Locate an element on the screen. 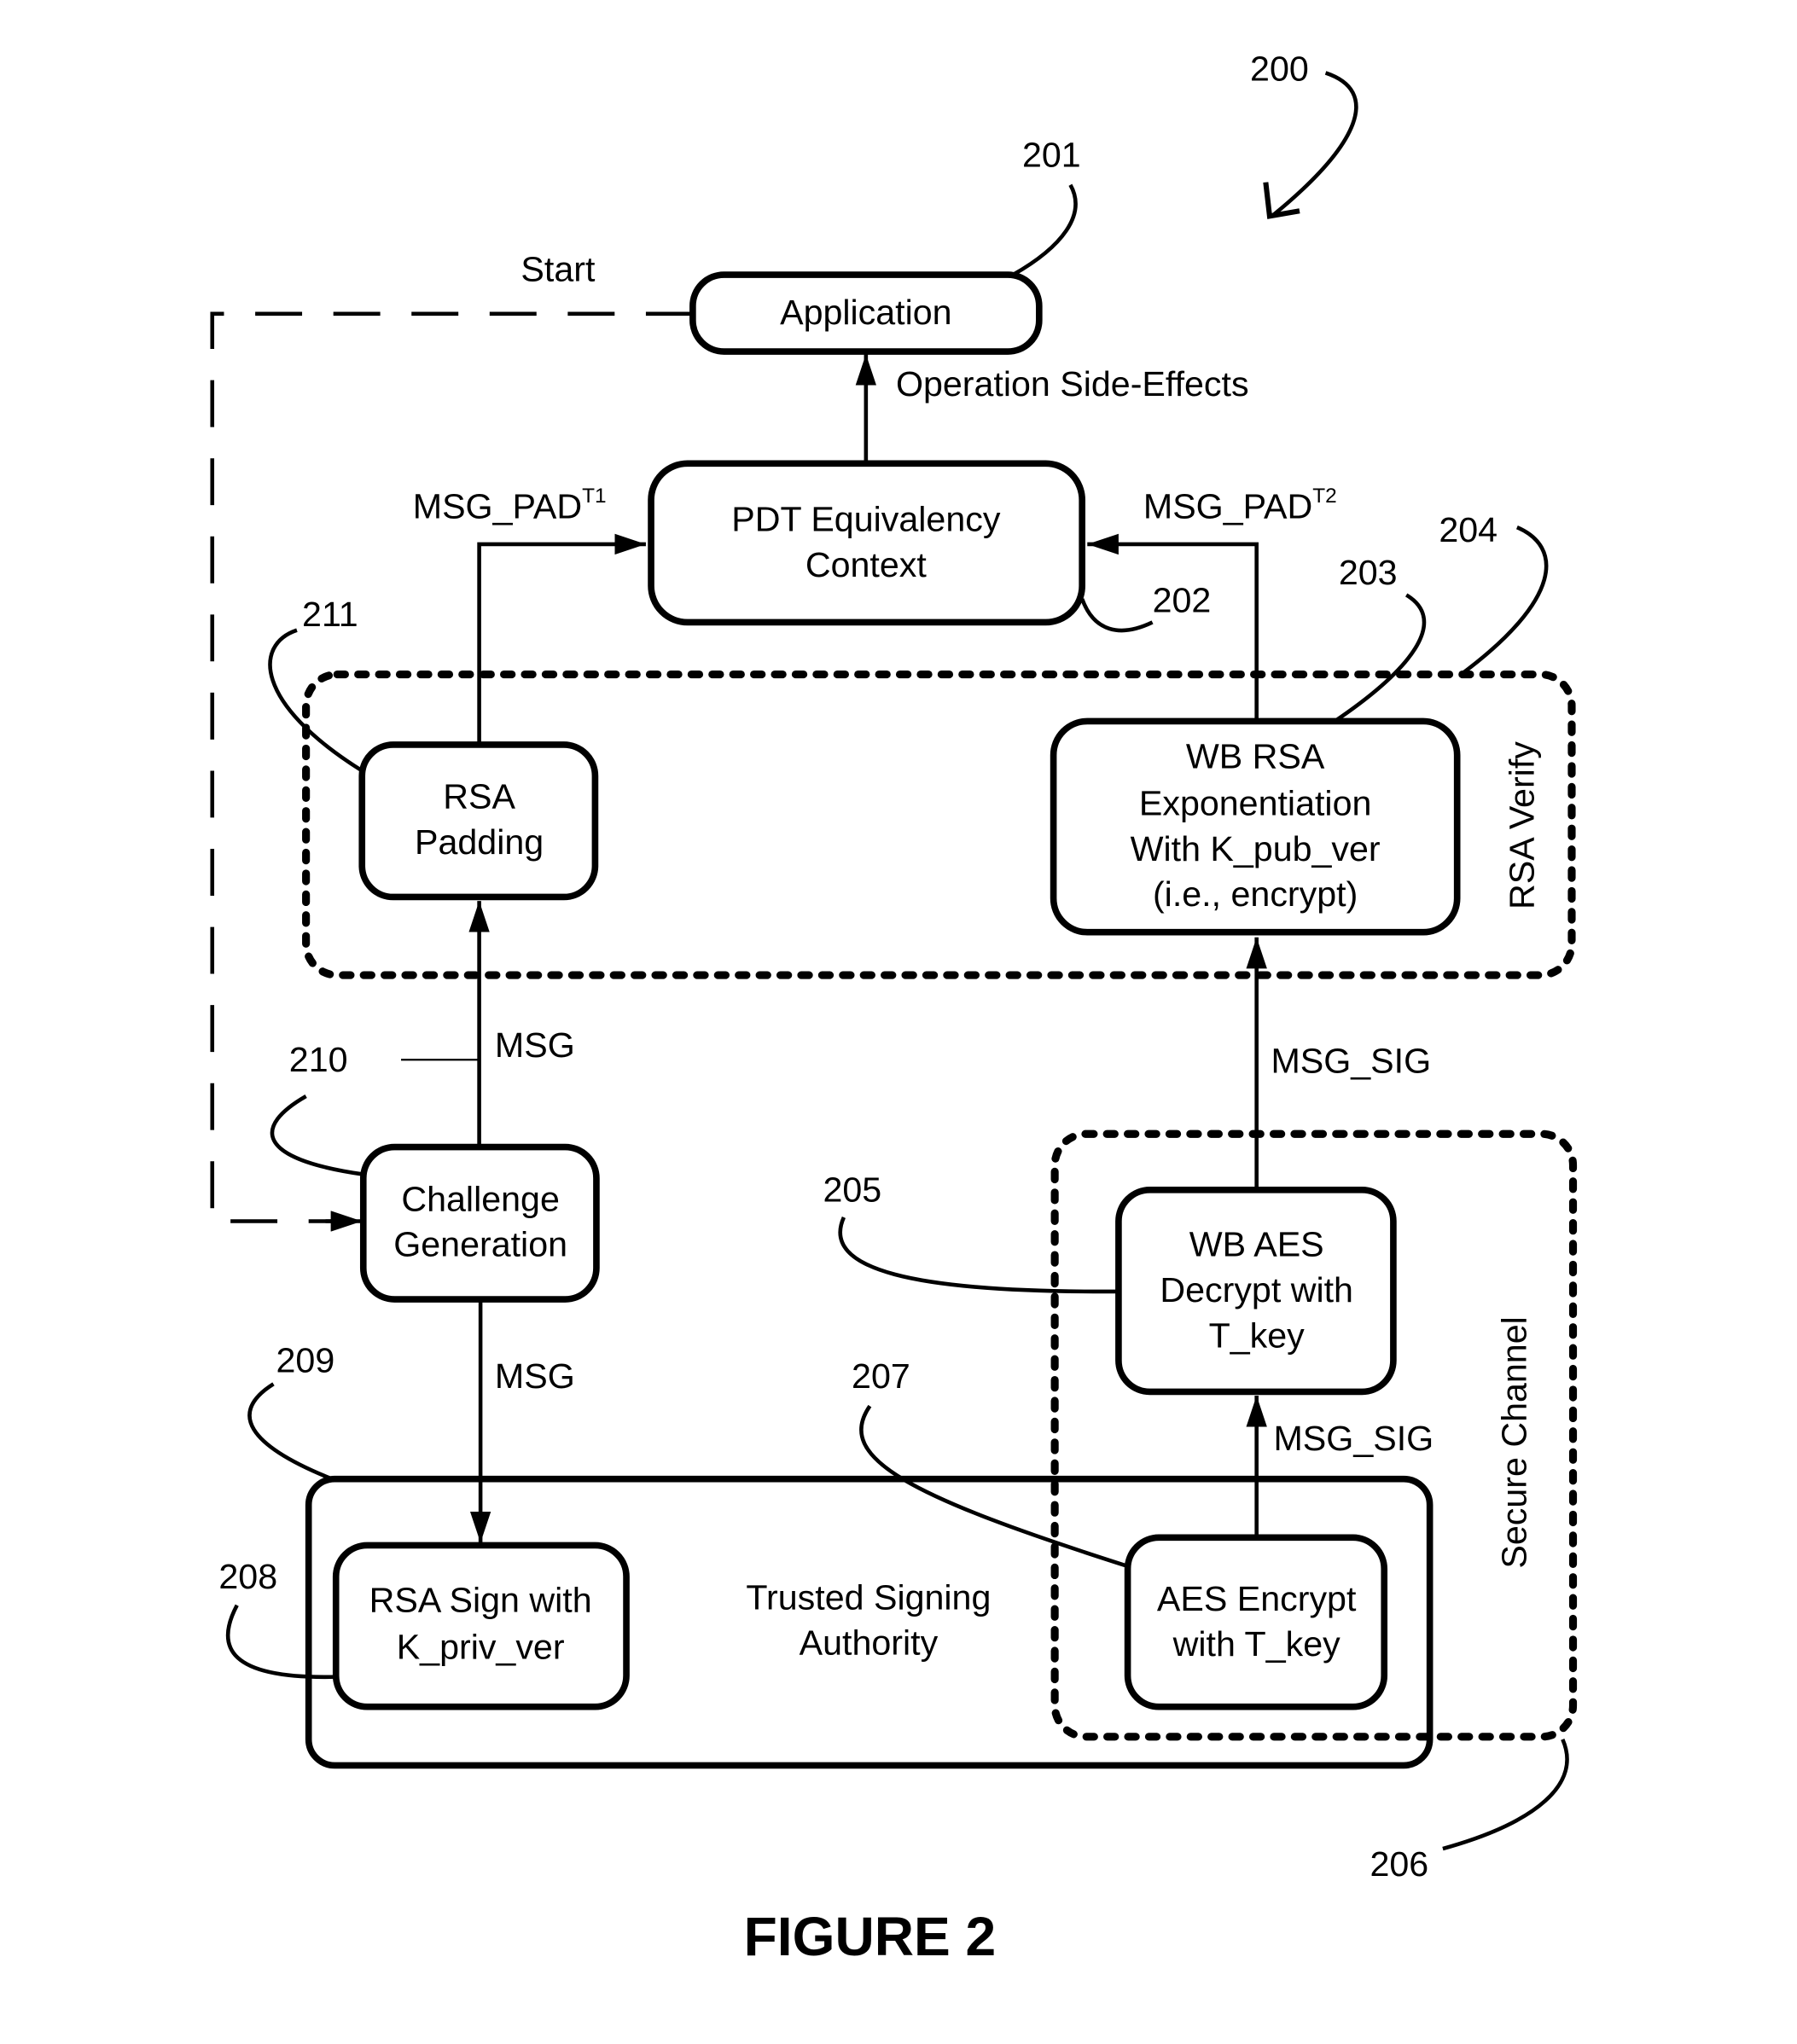 The height and width of the screenshot is (2044, 1797). ref-209-leader is located at coordinates (290, 1431).